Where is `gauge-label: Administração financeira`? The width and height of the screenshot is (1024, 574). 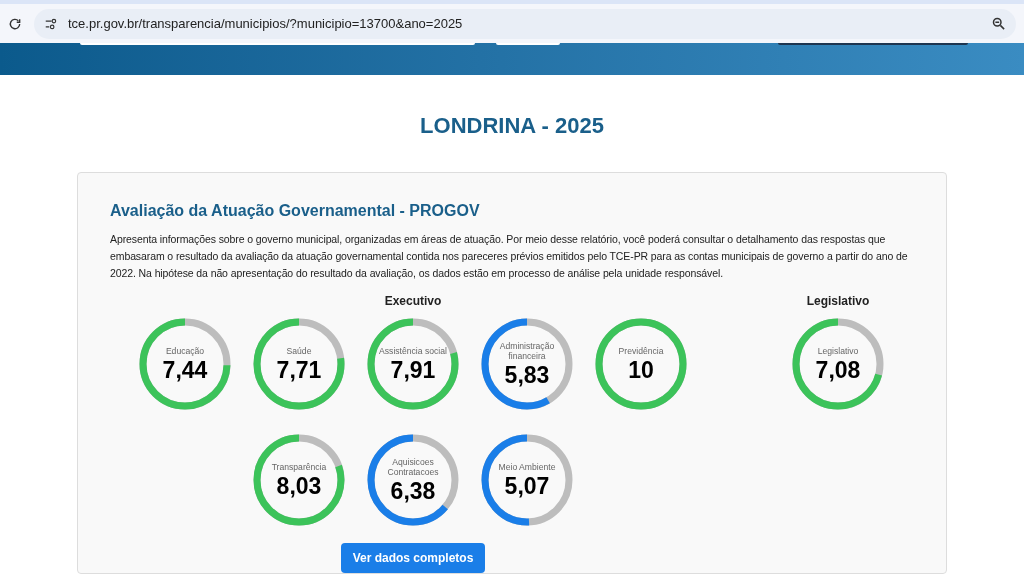
gauge-label: Administração financeira is located at coordinates (527, 351).